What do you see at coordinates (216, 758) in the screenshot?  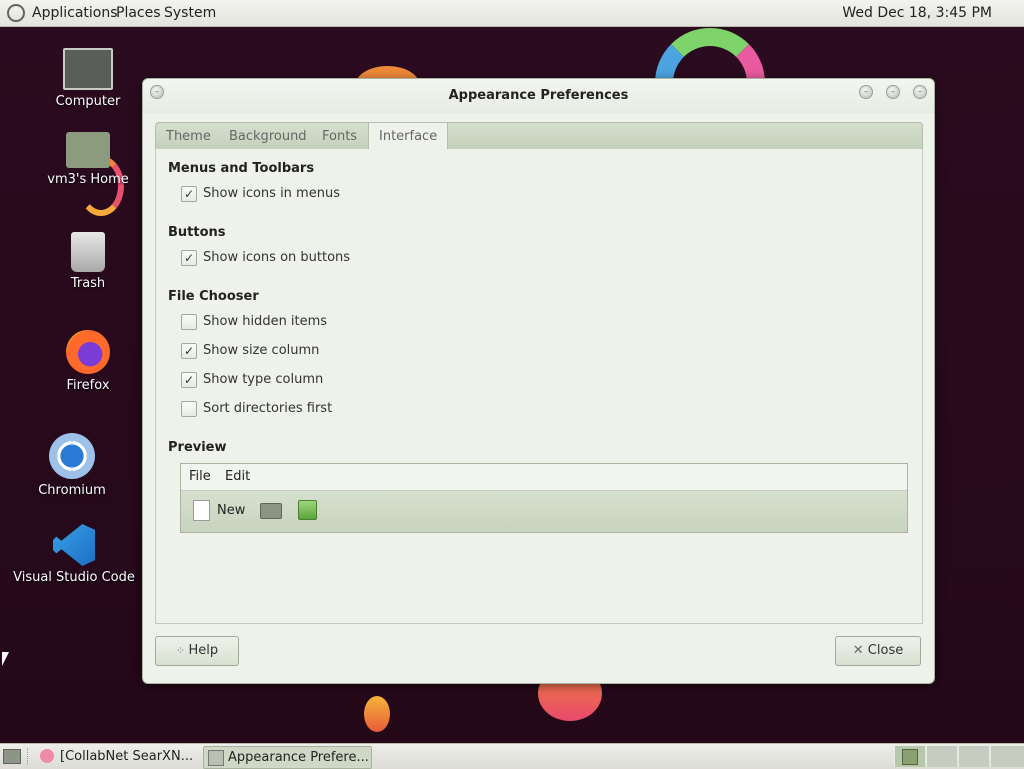 I see `appearance-task-icon` at bounding box center [216, 758].